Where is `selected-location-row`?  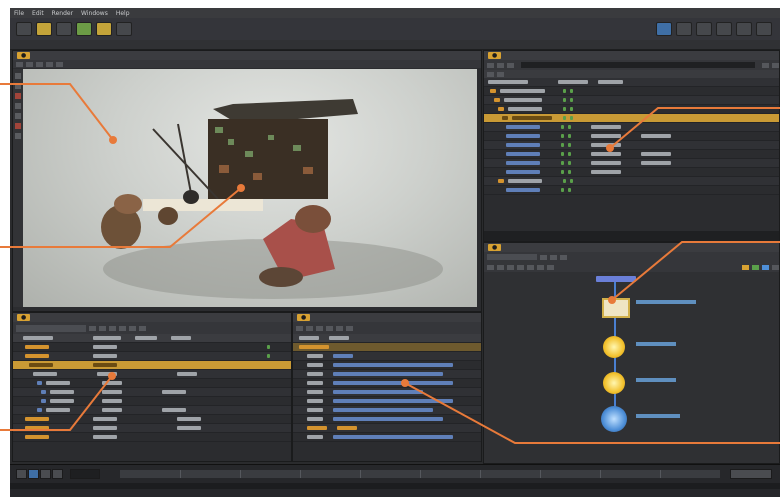 selected-location-row is located at coordinates (631, 118).